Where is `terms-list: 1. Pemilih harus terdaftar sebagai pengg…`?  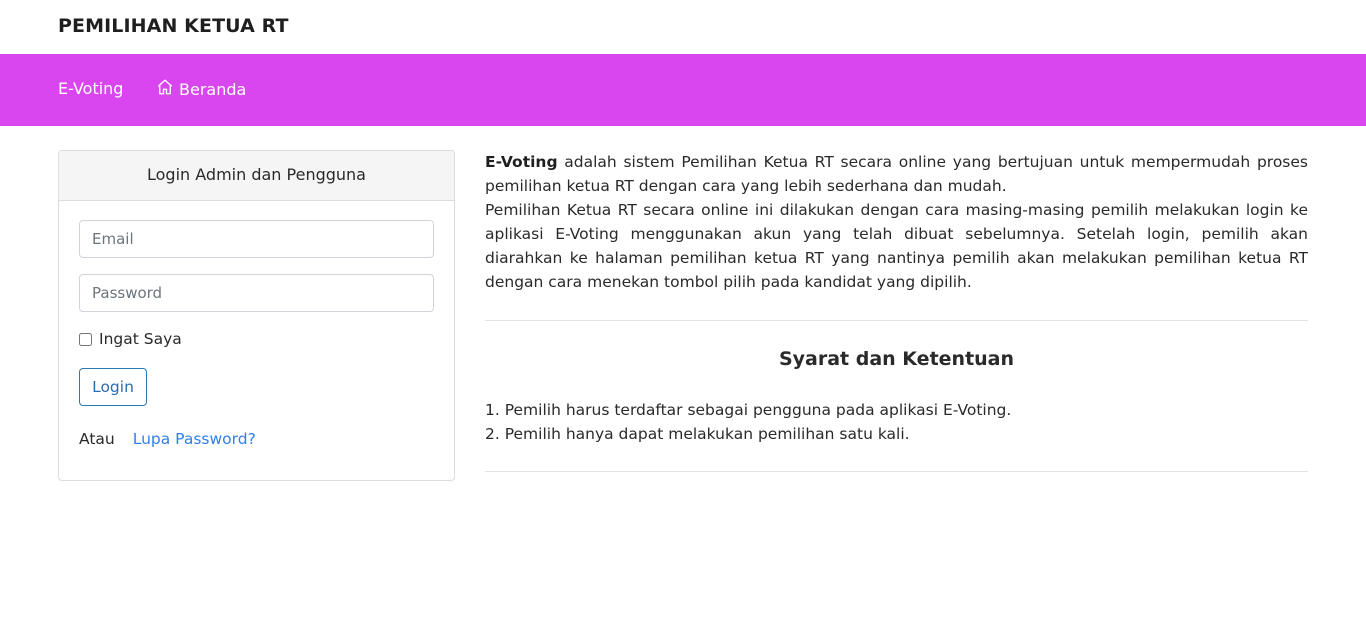
terms-list: 1. Pemilih harus terdaftar sebagai pengg… is located at coordinates (896, 422).